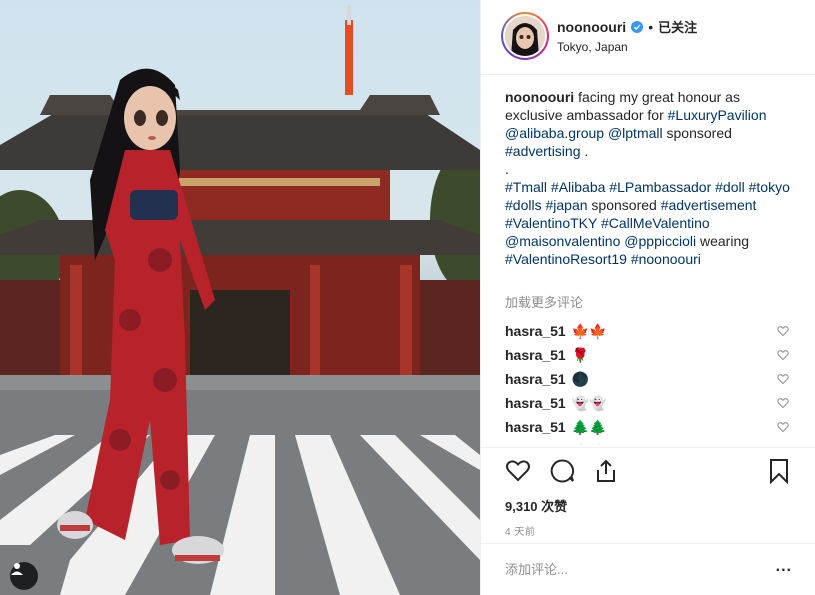  Describe the element at coordinates (660, 241) in the screenshot. I see `mention-link: @pppiccioli` at that location.